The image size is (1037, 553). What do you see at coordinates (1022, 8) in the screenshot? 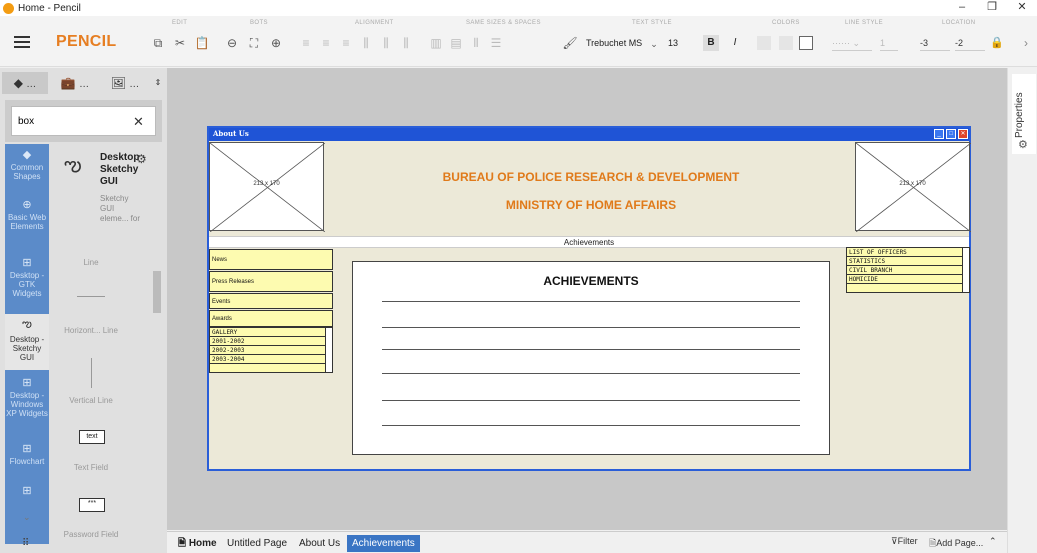
I see `close-button: ✕` at bounding box center [1022, 8].